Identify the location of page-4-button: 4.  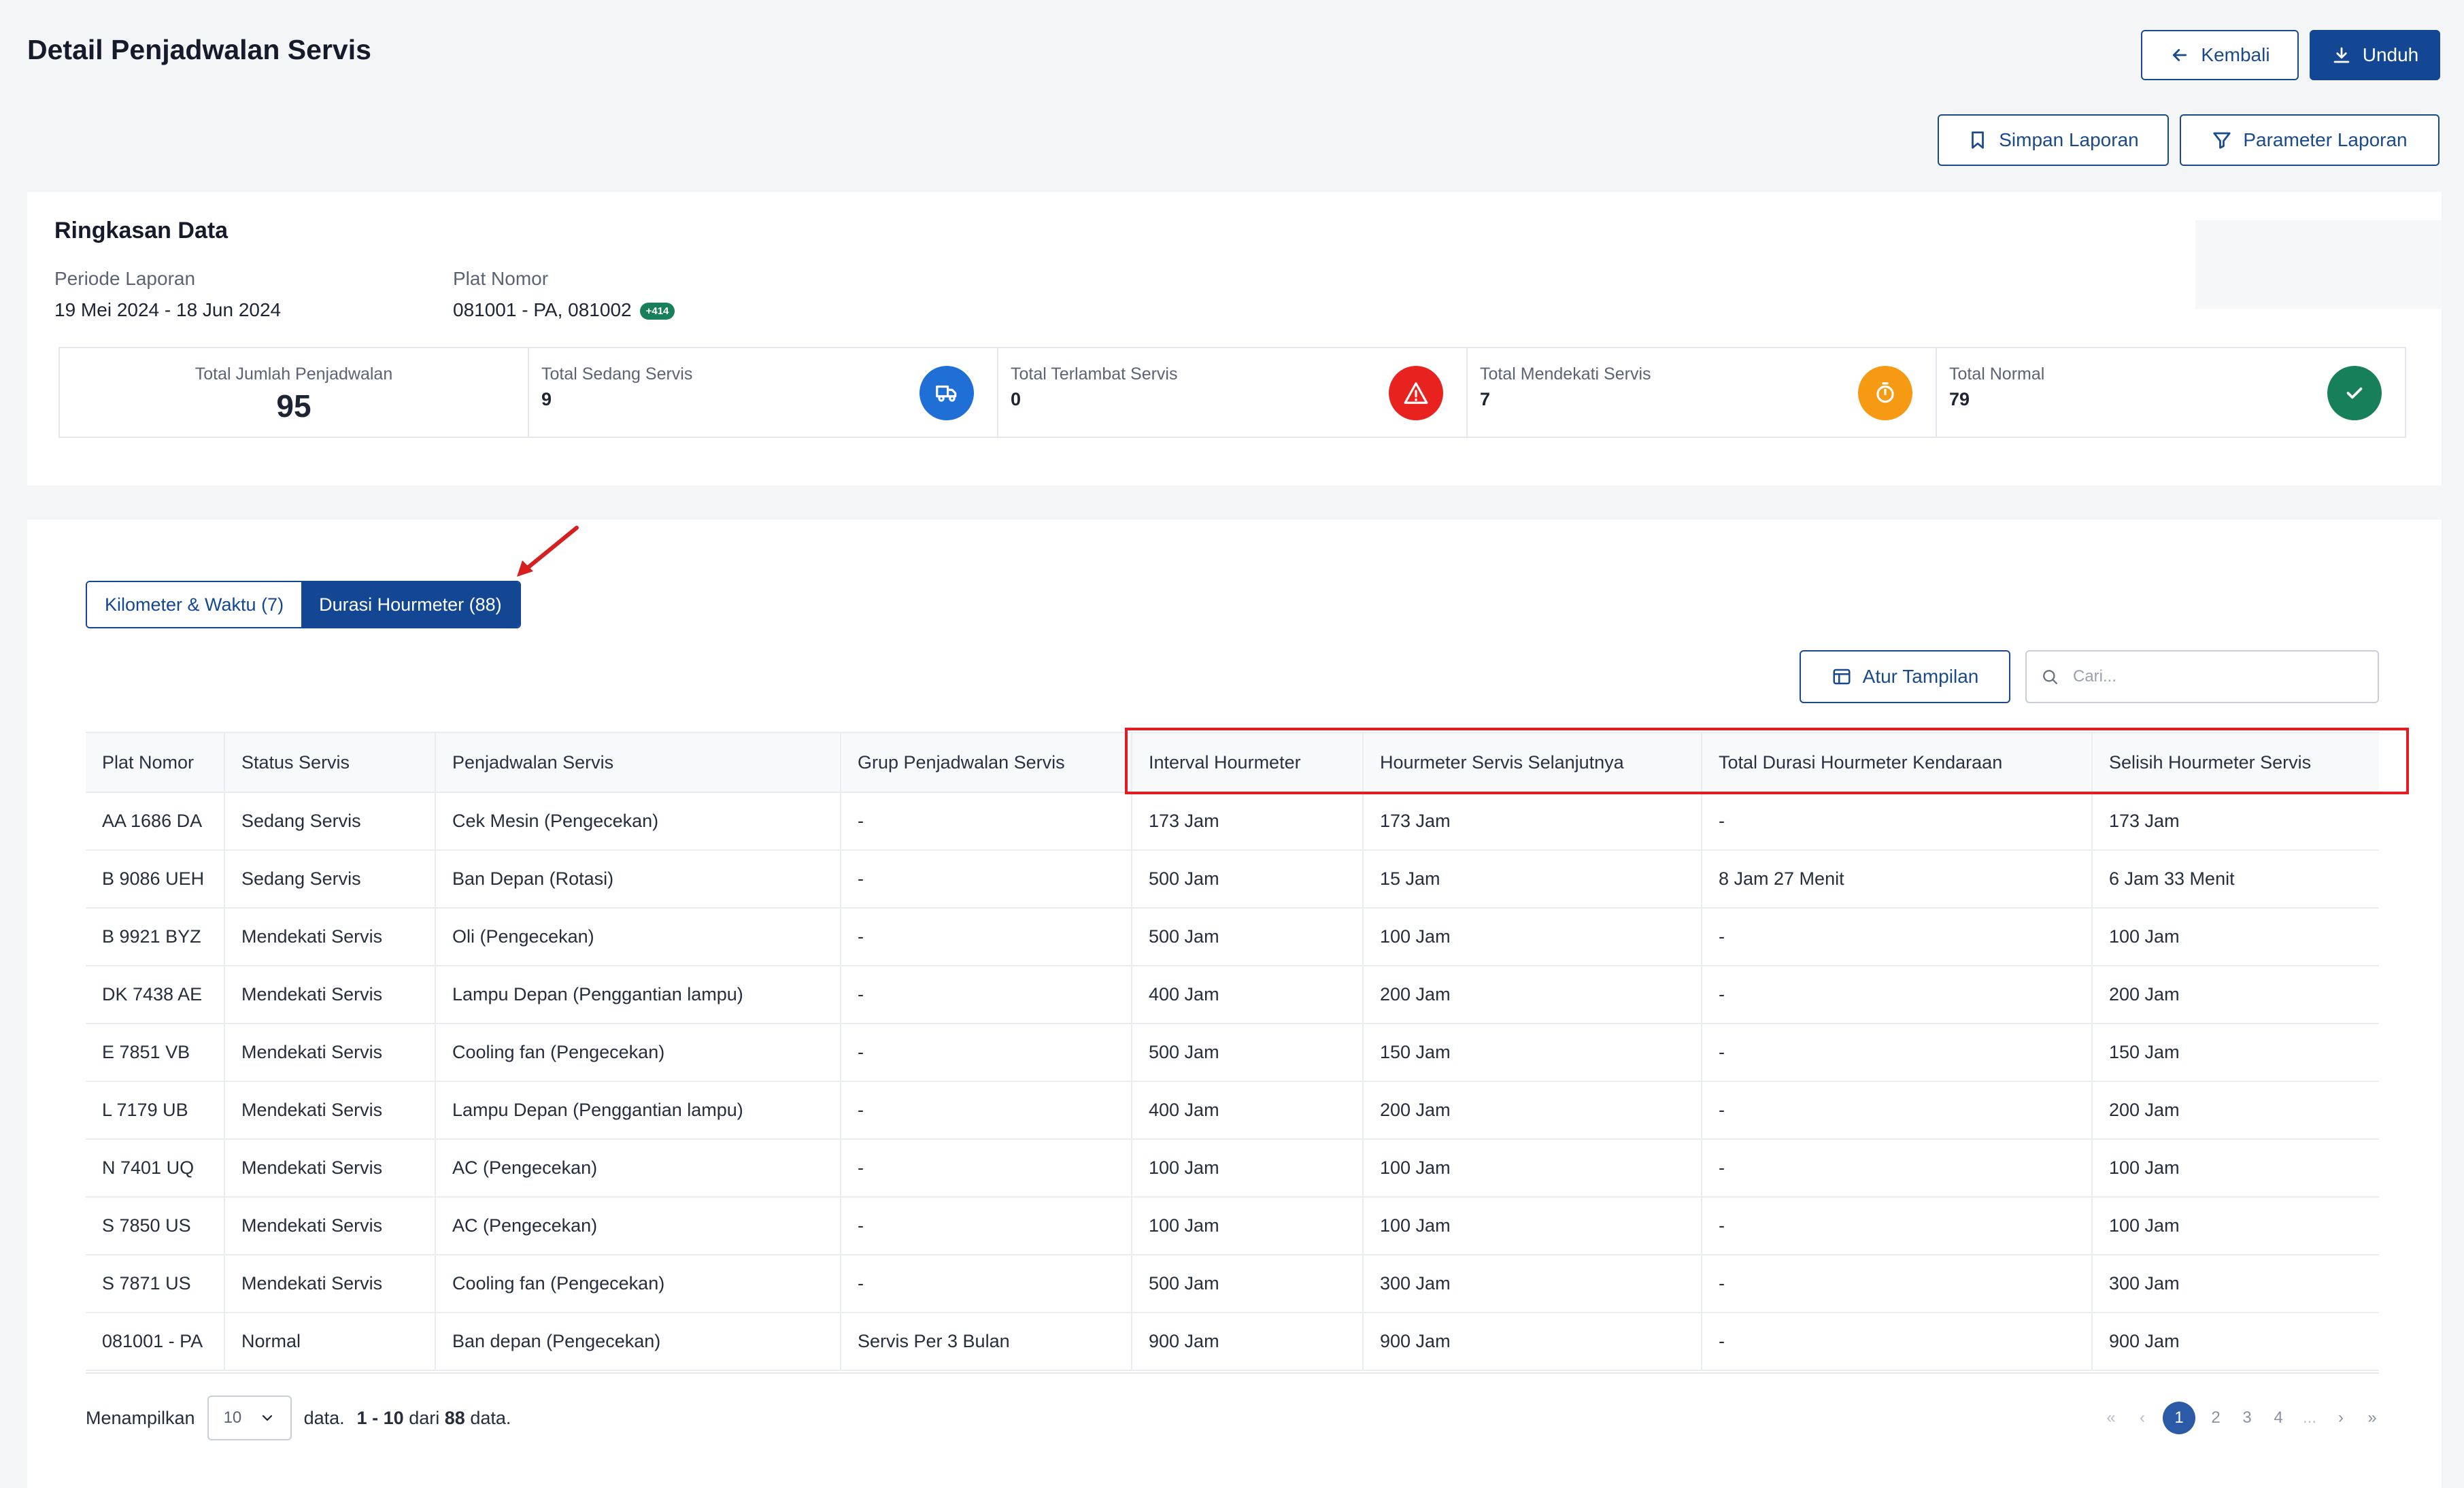
(2278, 1418).